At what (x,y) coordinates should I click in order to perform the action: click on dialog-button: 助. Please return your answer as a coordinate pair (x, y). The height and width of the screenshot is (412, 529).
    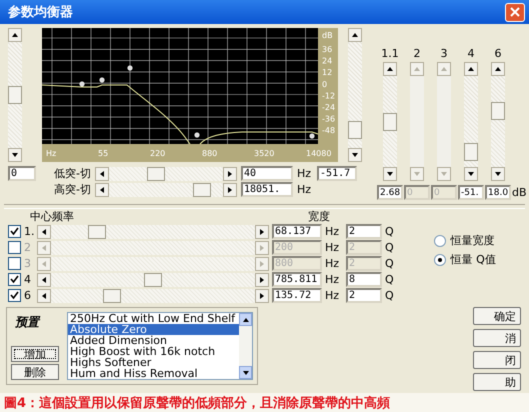
    Looking at the image, I should click on (497, 382).